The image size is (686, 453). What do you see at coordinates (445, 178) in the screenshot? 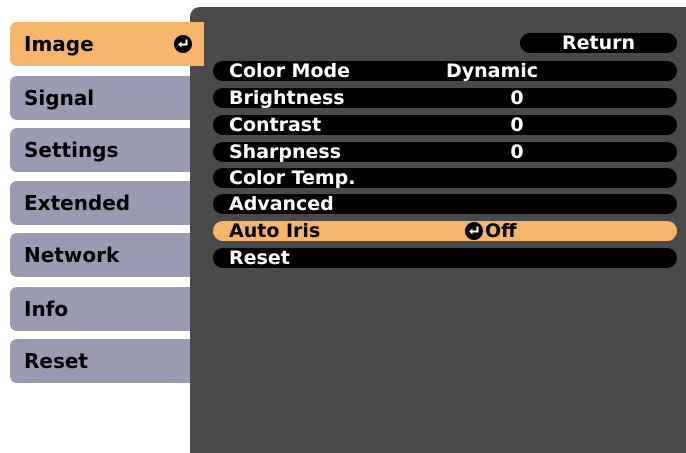
I see `row-color-temp: Color Temp.` at bounding box center [445, 178].